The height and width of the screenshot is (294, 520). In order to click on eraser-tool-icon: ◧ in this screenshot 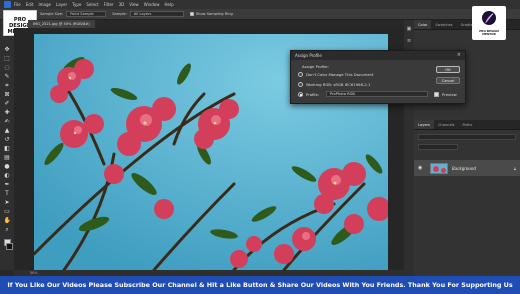, I will do `click(7, 148)`.